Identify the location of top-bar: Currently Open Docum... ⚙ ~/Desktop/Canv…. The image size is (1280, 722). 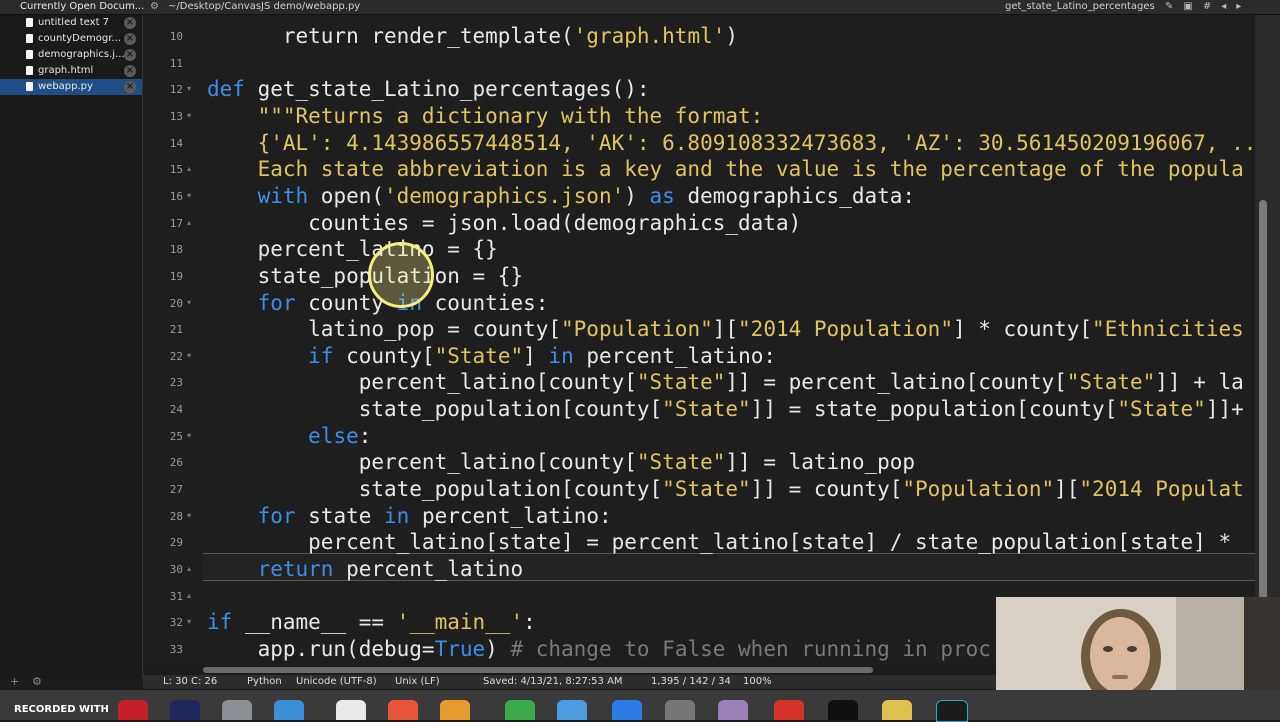
(640, 7).